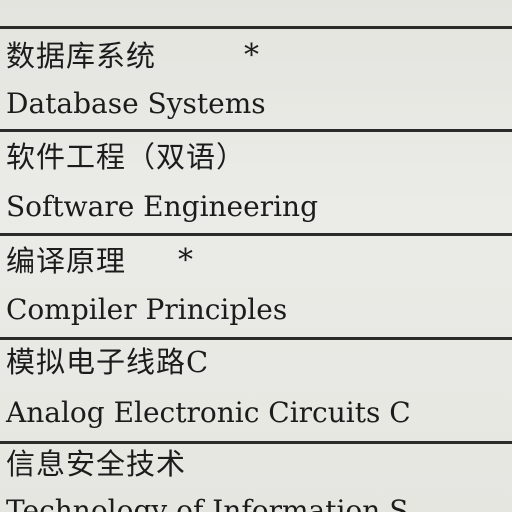 Image resolution: width=512 pixels, height=512 pixels. What do you see at coordinates (136, 103) in the screenshot?
I see `course-name-en: Database Systems` at bounding box center [136, 103].